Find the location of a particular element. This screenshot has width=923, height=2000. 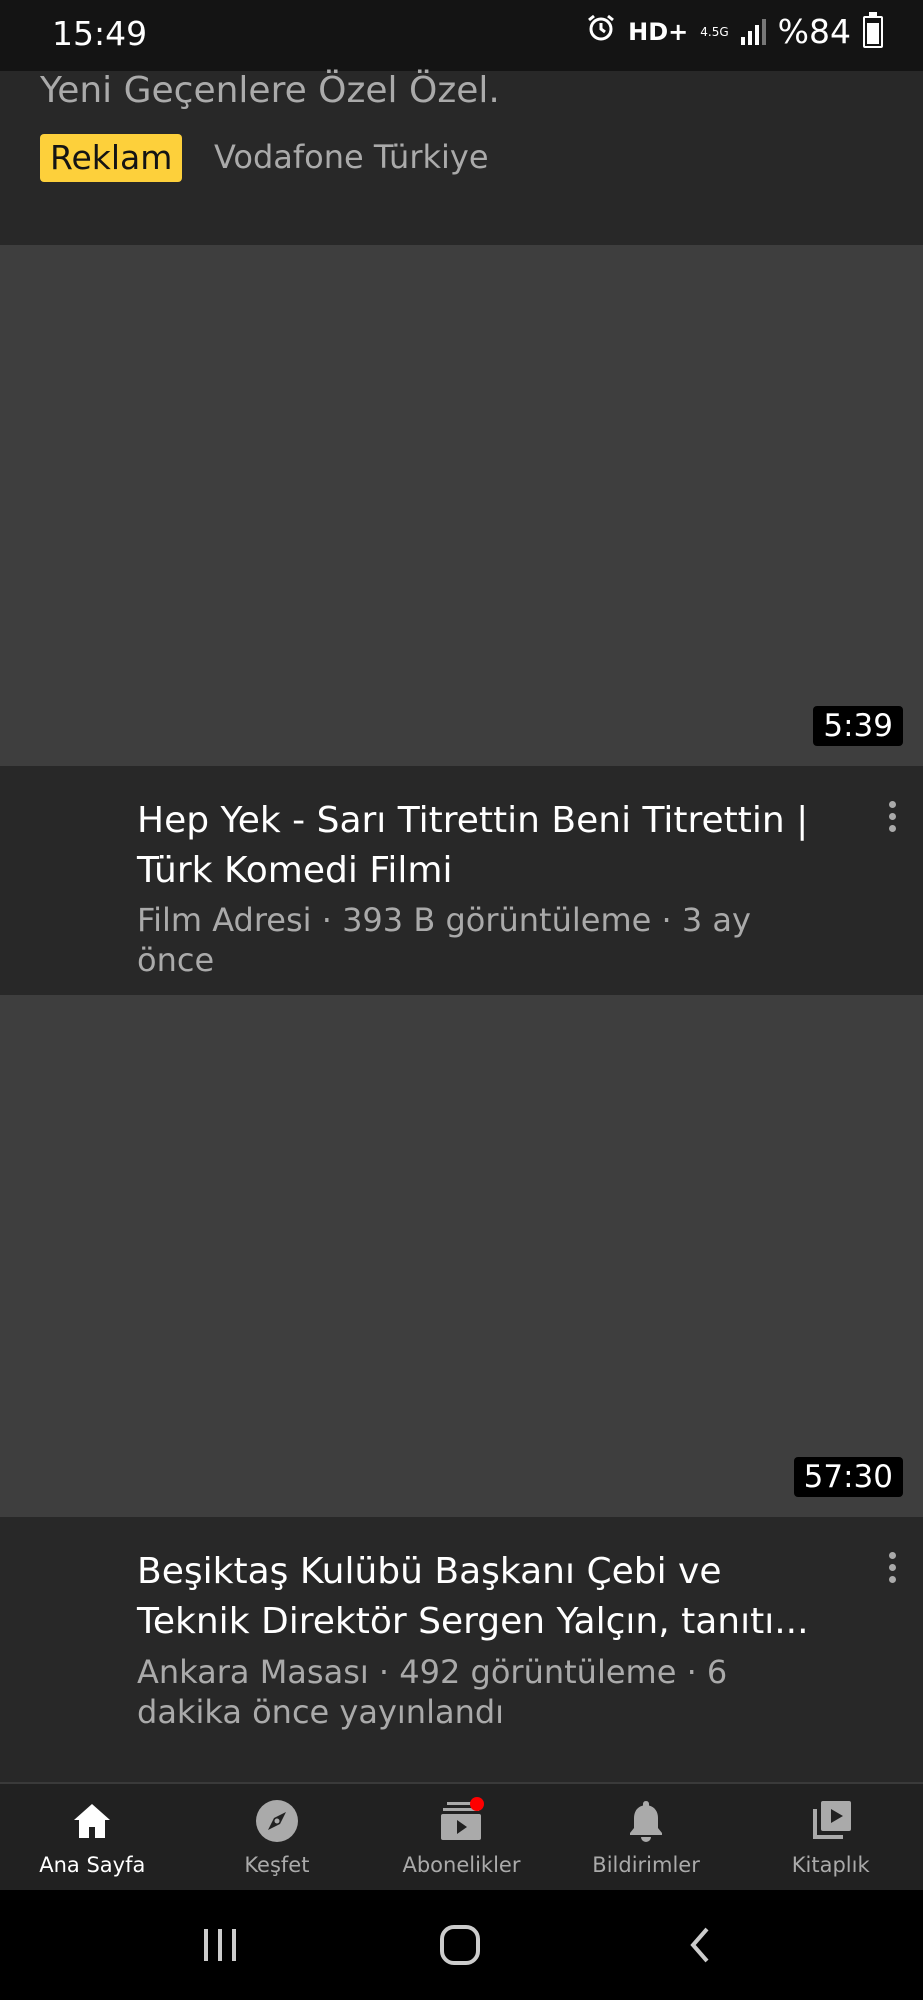

library-icon is located at coordinates (831, 1821).